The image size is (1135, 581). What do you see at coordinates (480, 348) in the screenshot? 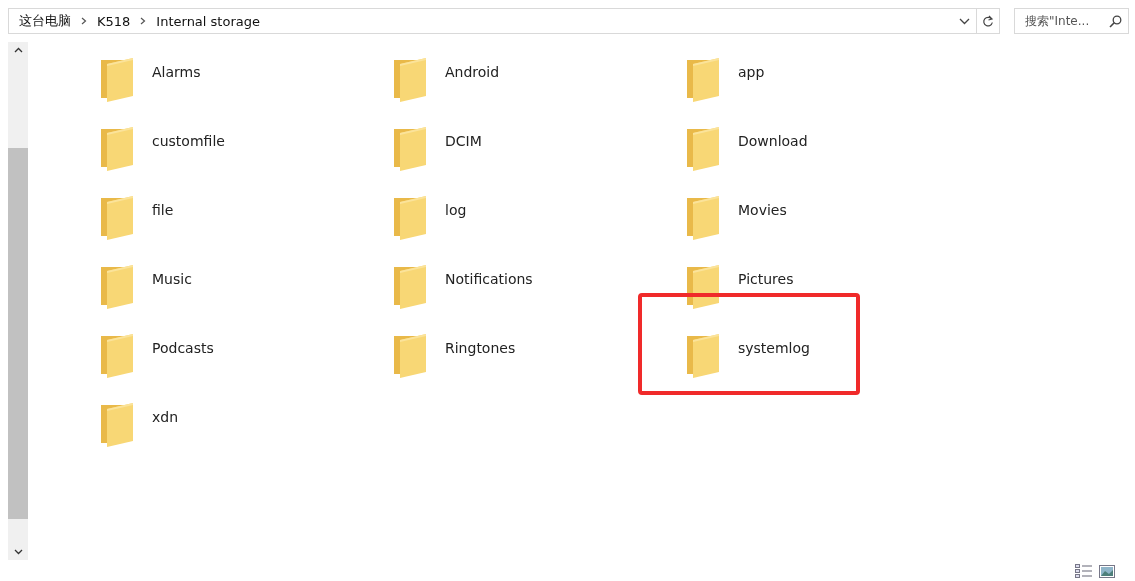
I see `folder-name: Ringtones` at bounding box center [480, 348].